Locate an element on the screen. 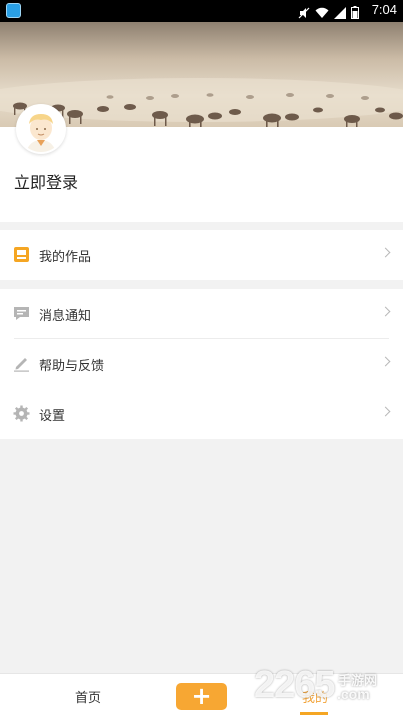 This screenshot has height=717, width=403. profile-banner-image is located at coordinates (201, 74).